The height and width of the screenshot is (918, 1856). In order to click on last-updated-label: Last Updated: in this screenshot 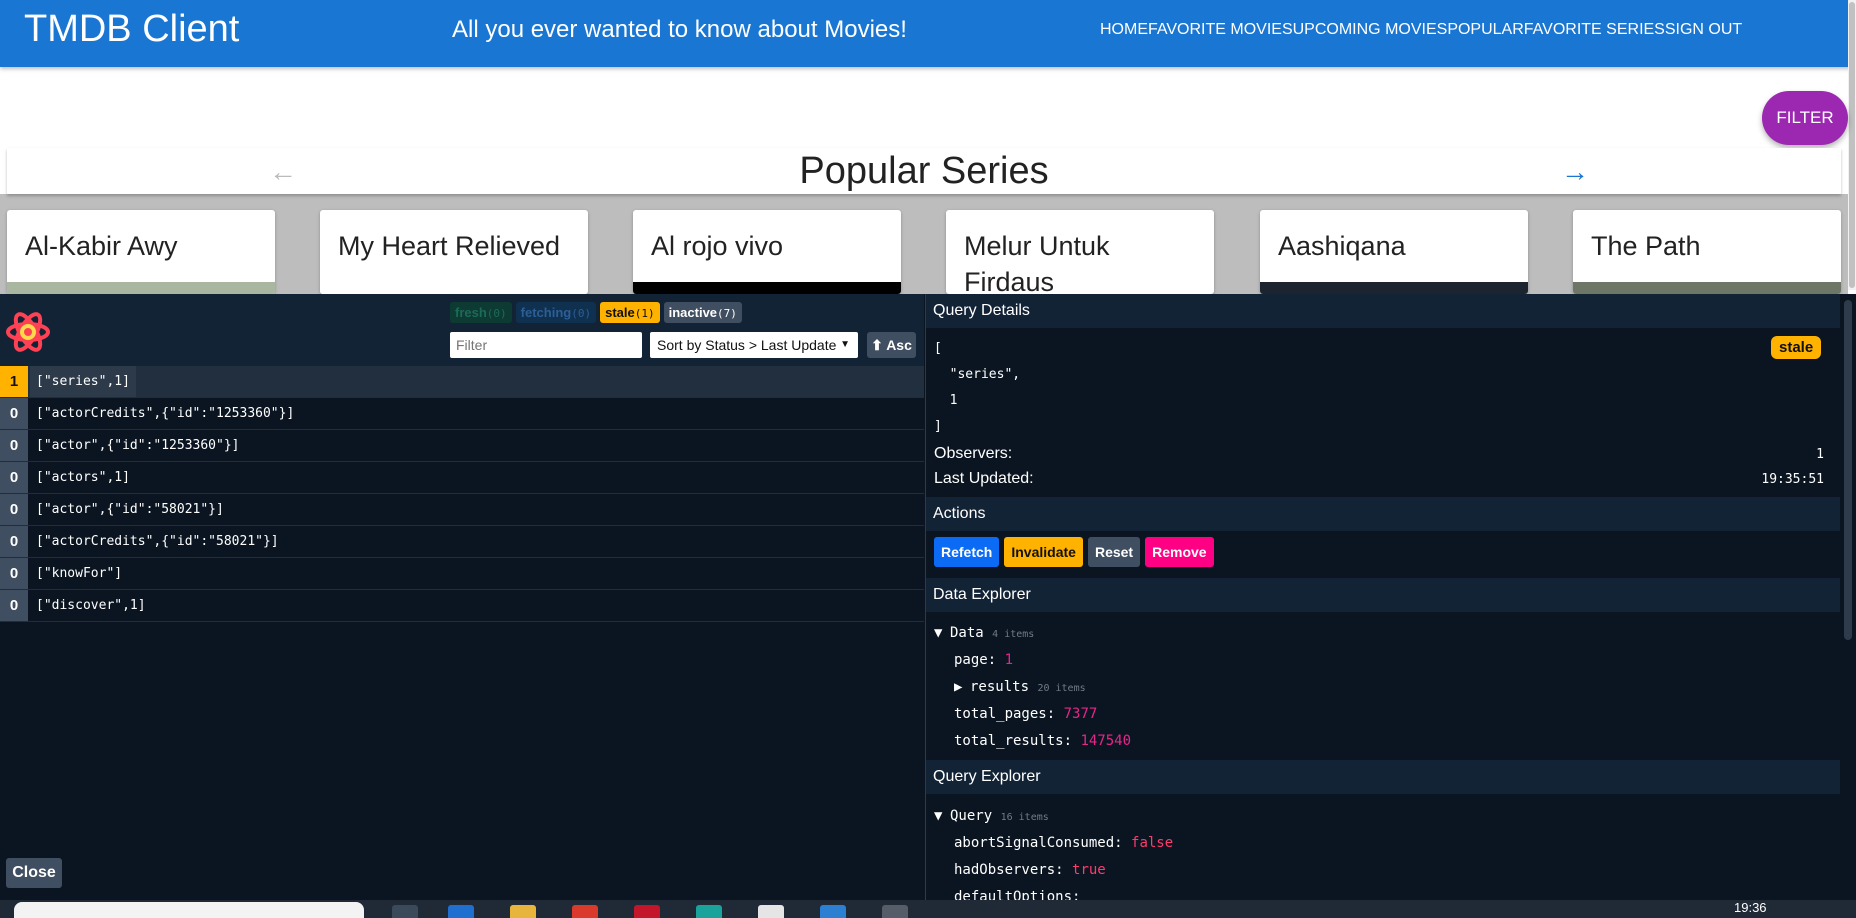, I will do `click(984, 478)`.